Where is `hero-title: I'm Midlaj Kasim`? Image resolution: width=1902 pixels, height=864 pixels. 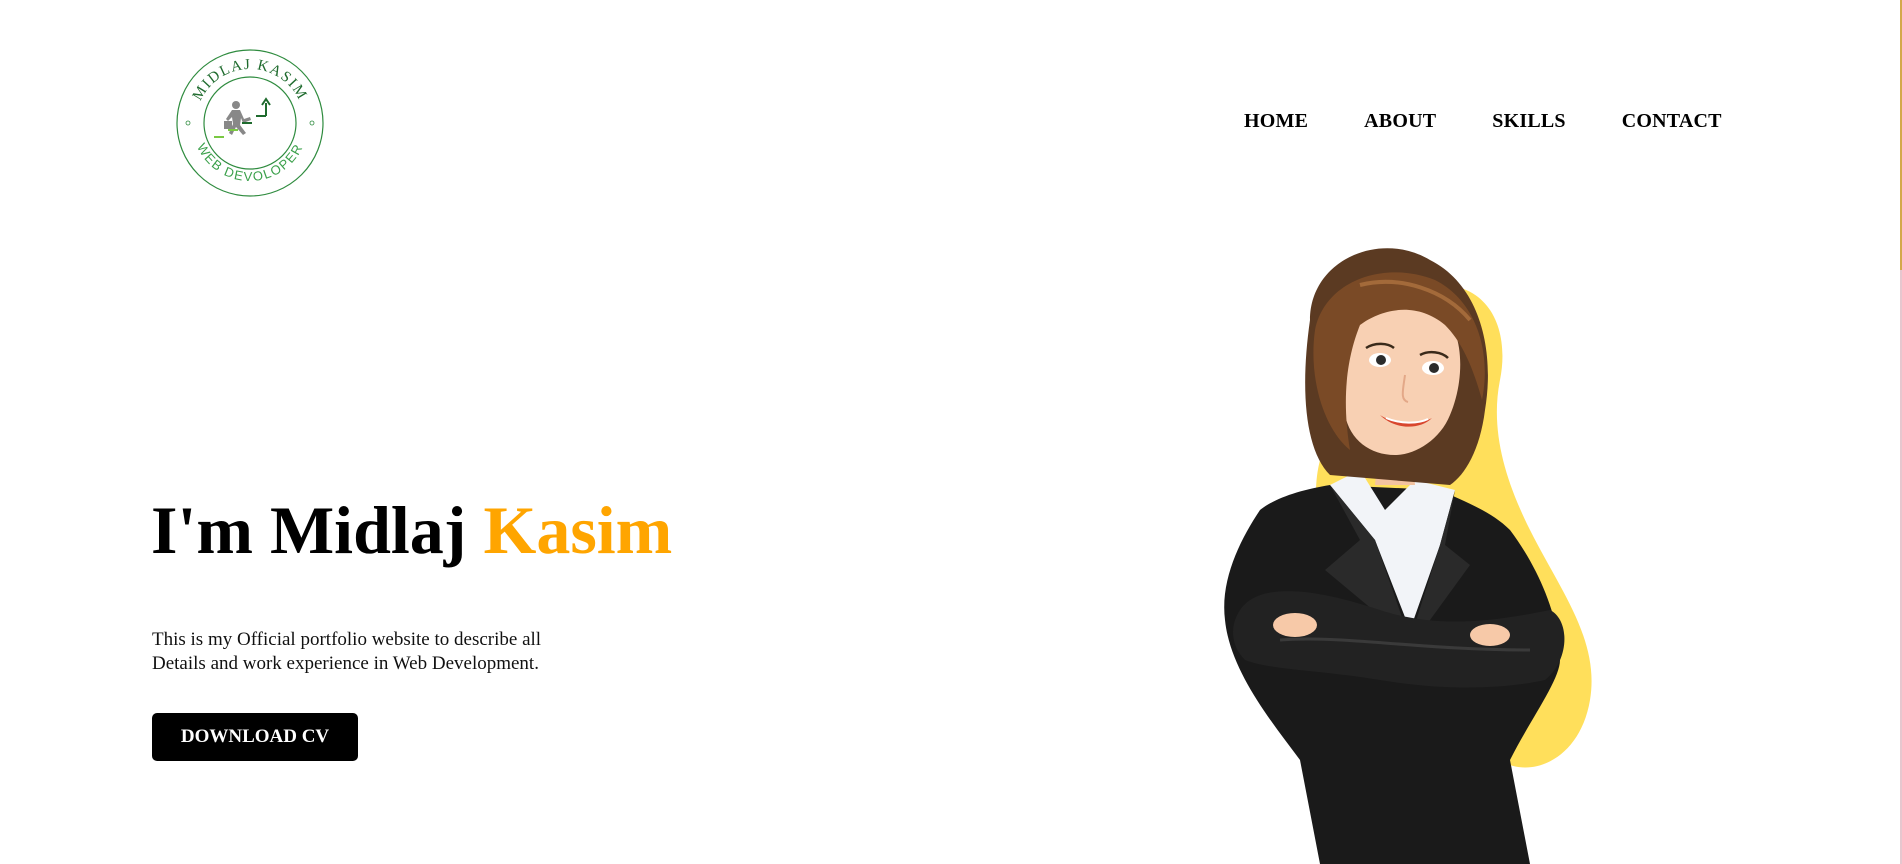 hero-title: I'm Midlaj Kasim is located at coordinates (411, 530).